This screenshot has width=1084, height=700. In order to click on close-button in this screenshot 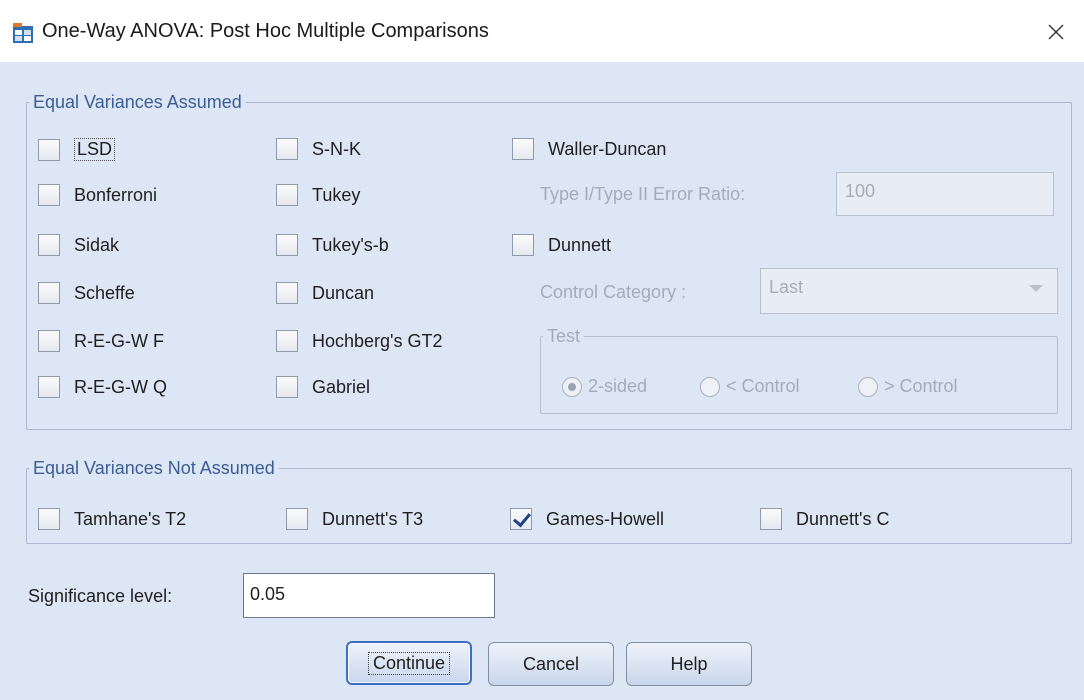, I will do `click(1056, 32)`.